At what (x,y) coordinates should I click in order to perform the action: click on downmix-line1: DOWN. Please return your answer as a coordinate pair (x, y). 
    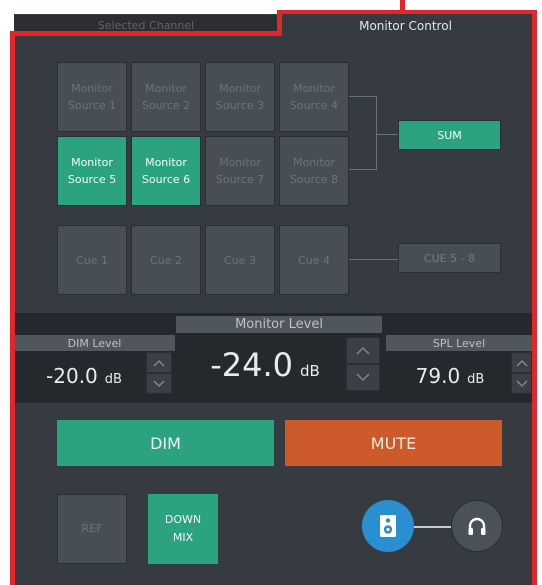
    Looking at the image, I should click on (183, 519).